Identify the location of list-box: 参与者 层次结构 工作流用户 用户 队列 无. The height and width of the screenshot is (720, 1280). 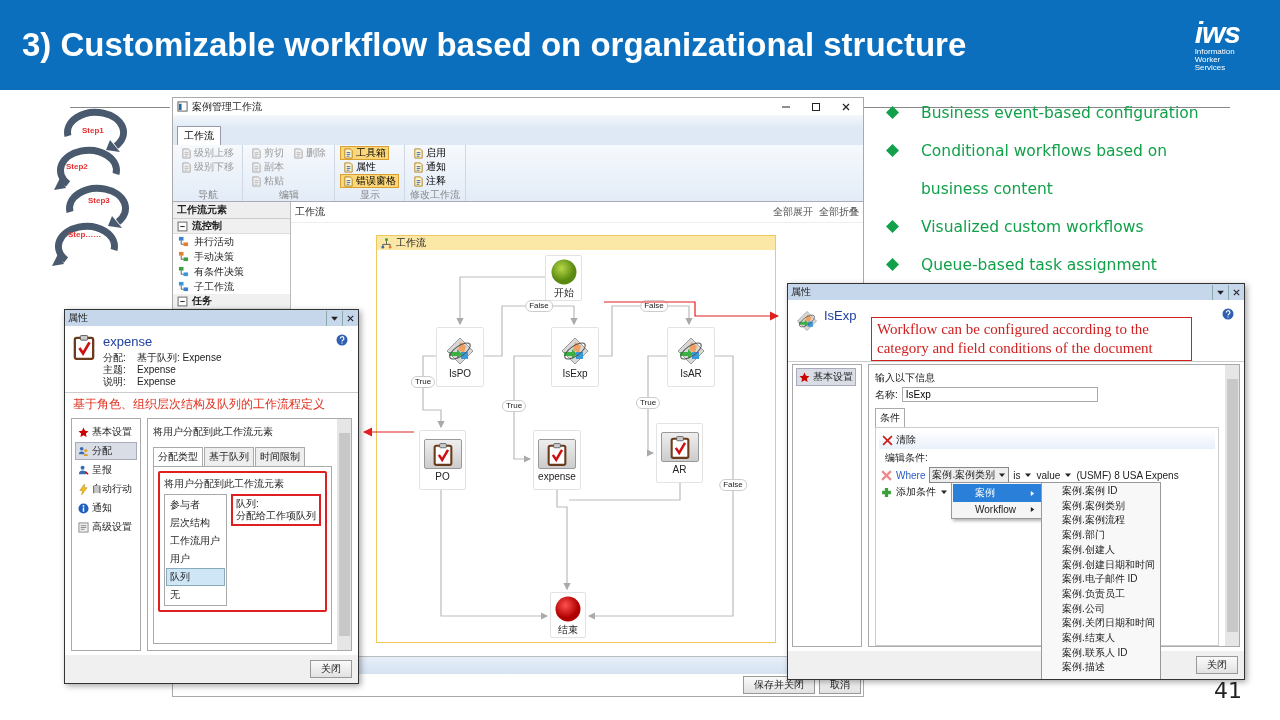
(195, 550).